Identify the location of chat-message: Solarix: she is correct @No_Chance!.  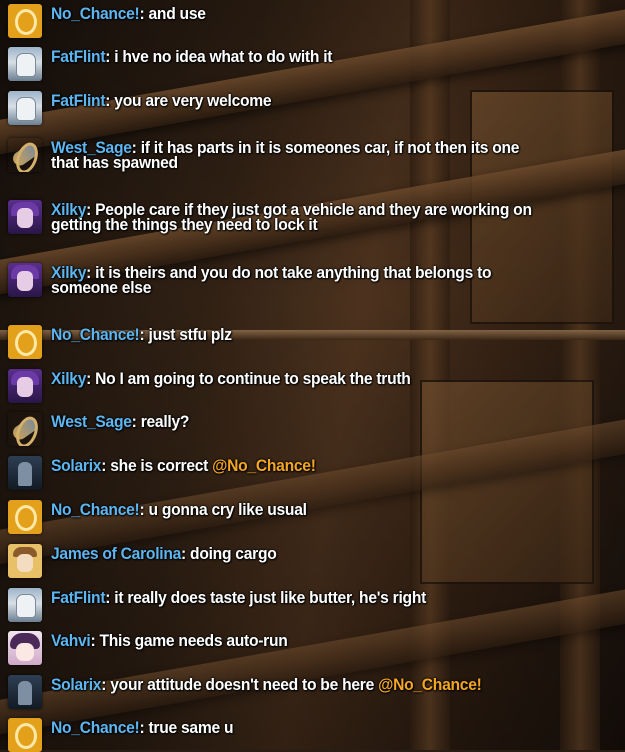
(308, 473).